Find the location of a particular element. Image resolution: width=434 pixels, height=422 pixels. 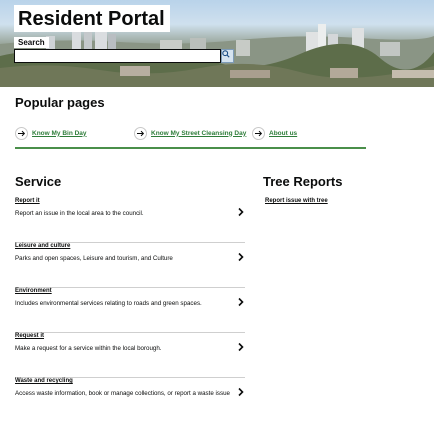

service-item-title: Request it is located at coordinates (29, 336).